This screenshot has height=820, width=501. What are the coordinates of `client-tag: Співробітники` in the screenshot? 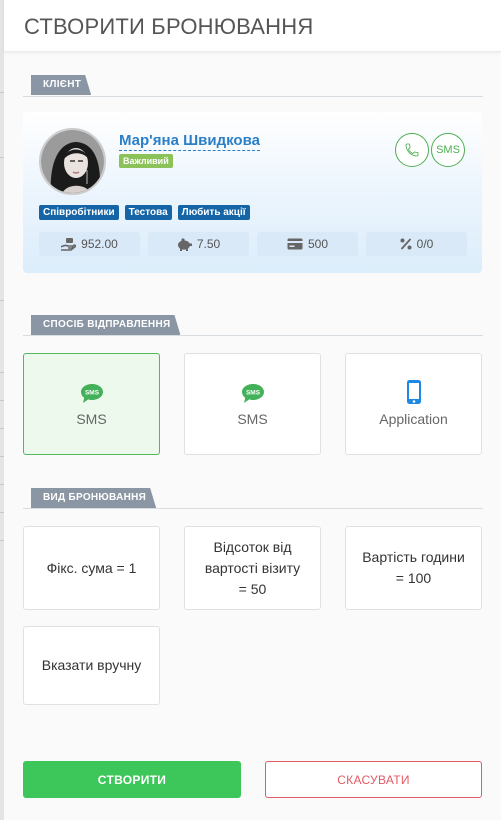 It's located at (79, 212).